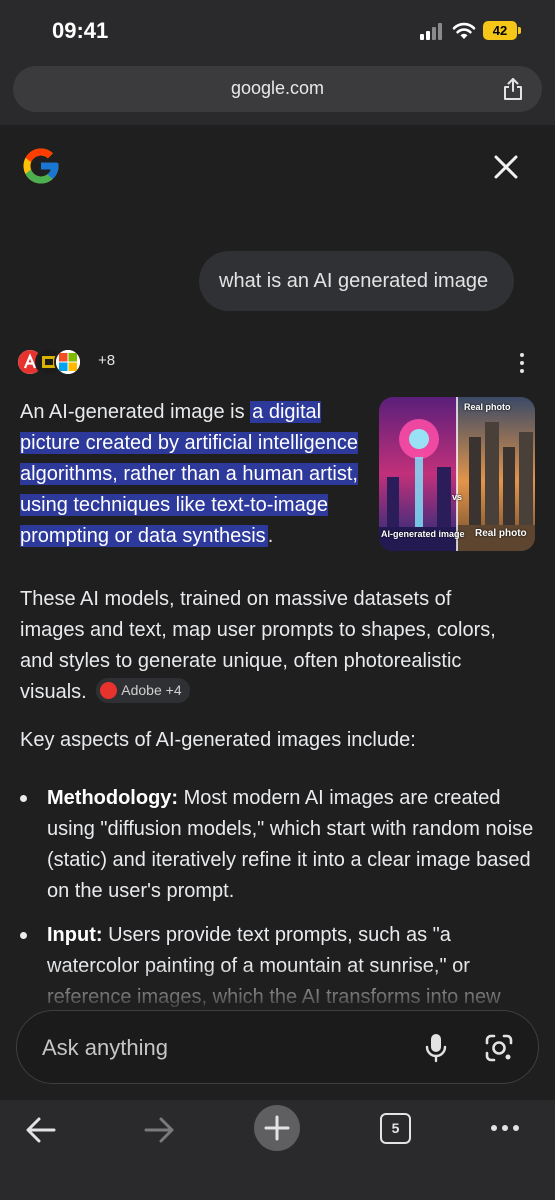 The height and width of the screenshot is (1200, 555). What do you see at coordinates (151, 690) in the screenshot?
I see `citation-chip-label: Adobe +4` at bounding box center [151, 690].